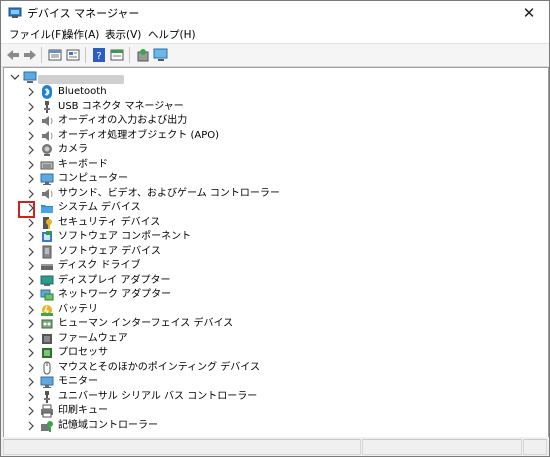  I want to click on bluetooth-icon, so click(47, 92).